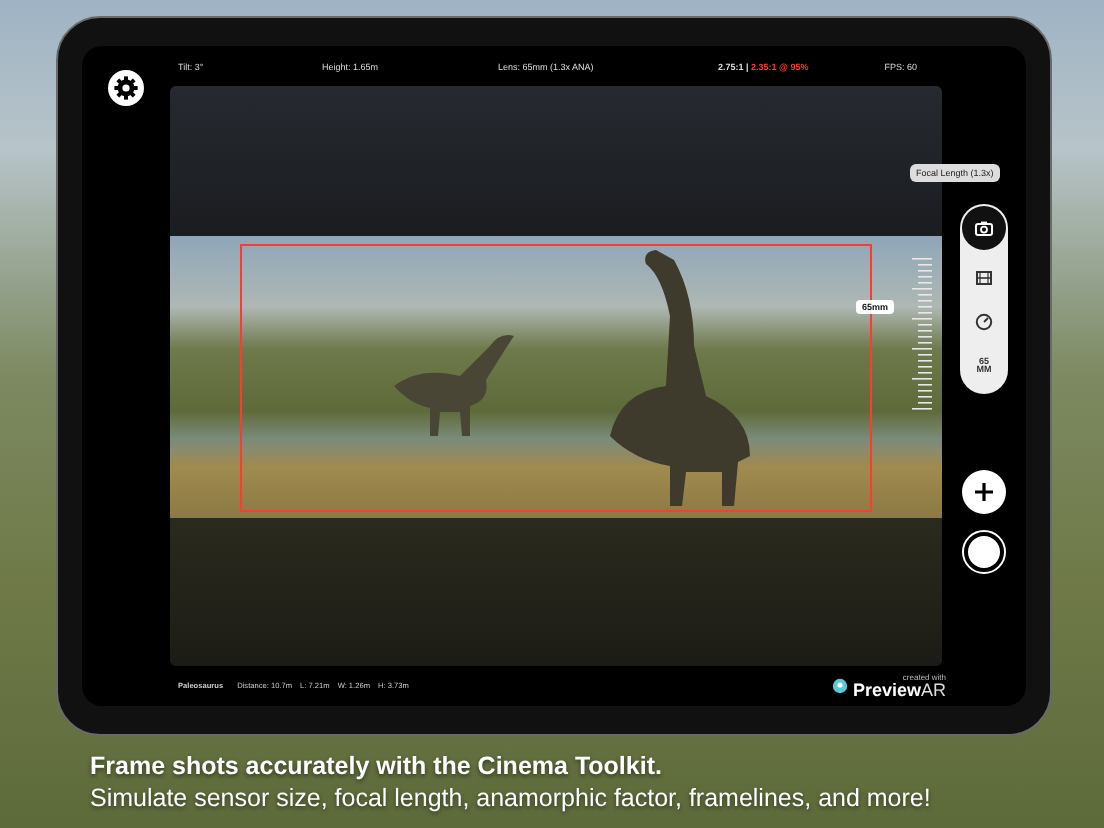  I want to click on ruler-icon, so click(922, 334).